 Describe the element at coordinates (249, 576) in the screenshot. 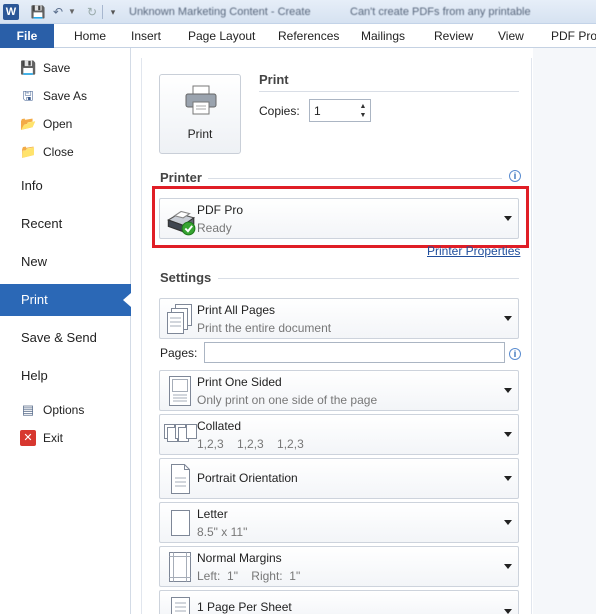

I see `margins-description: Left: 1" Right: 1"` at that location.